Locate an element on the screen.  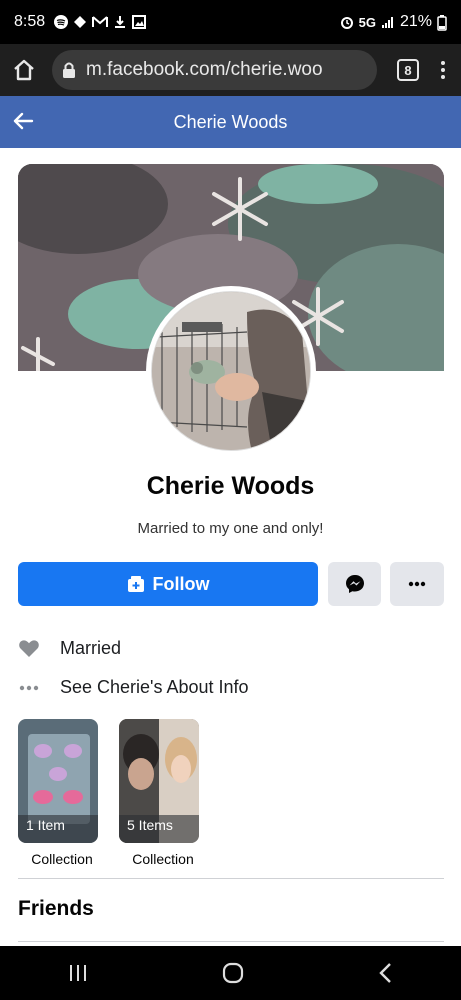
more-icon is located at coordinates (417, 584).